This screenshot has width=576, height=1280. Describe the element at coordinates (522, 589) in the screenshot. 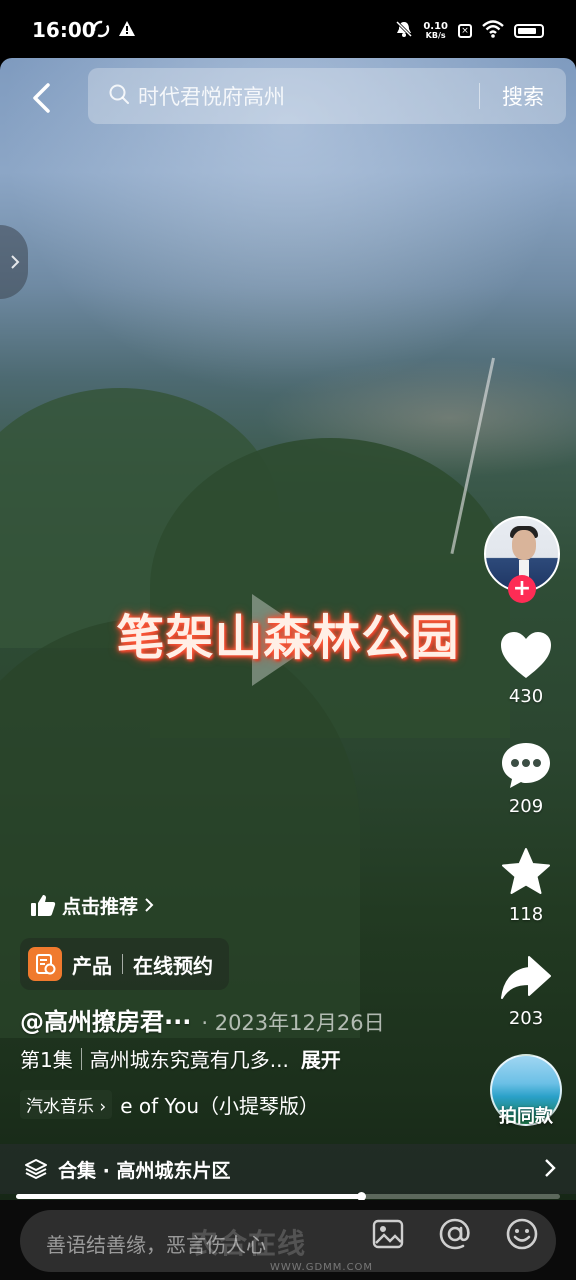

I see `follow-button: +` at that location.